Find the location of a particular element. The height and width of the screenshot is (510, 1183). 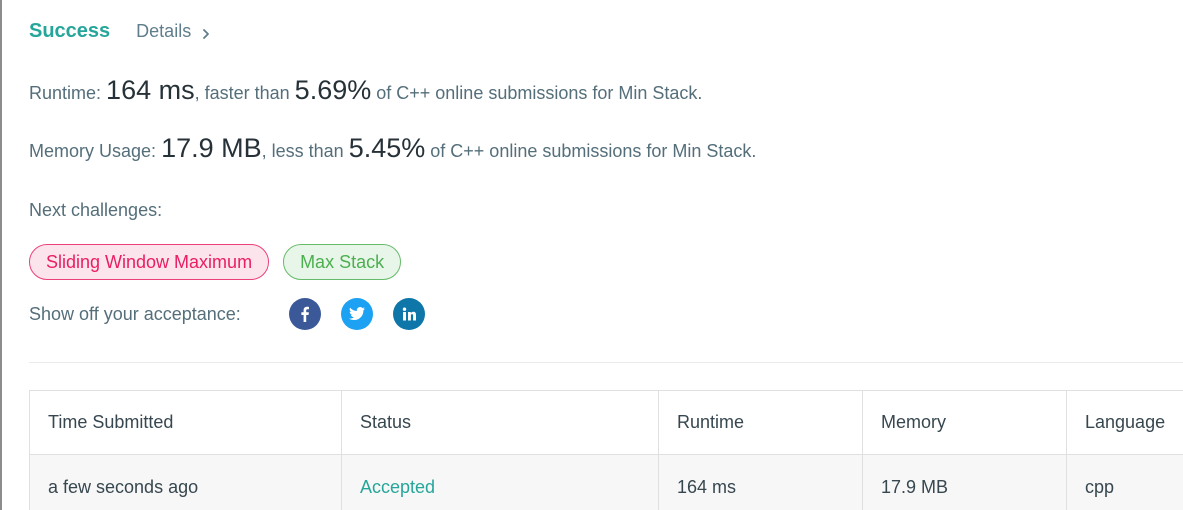

column-header-runtime: Runtime is located at coordinates (761, 423).